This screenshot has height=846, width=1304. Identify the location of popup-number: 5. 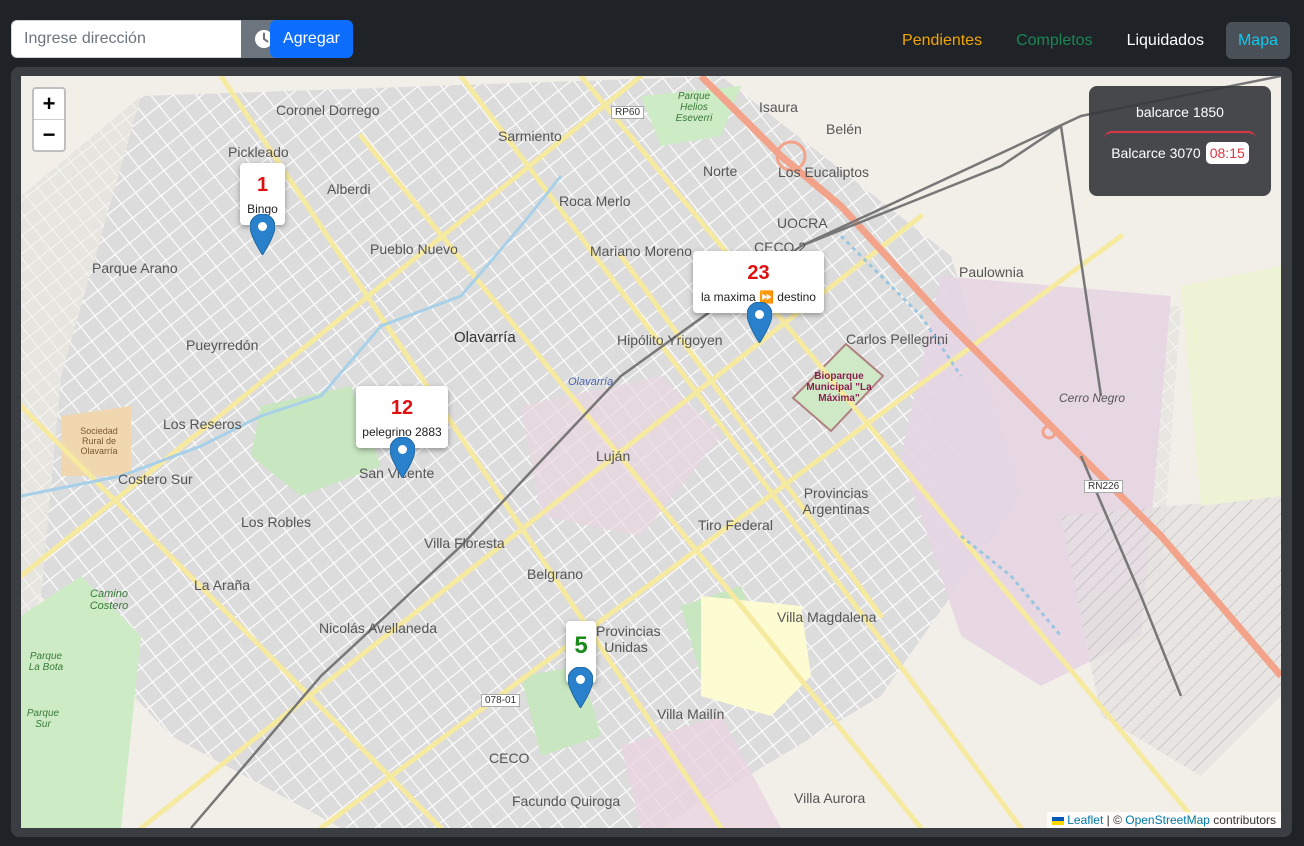
(581, 645).